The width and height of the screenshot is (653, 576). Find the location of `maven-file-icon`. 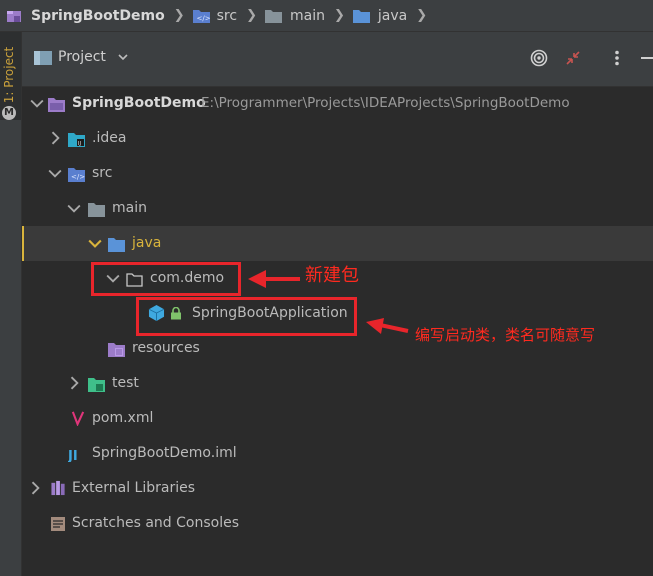

maven-file-icon is located at coordinates (78, 418).